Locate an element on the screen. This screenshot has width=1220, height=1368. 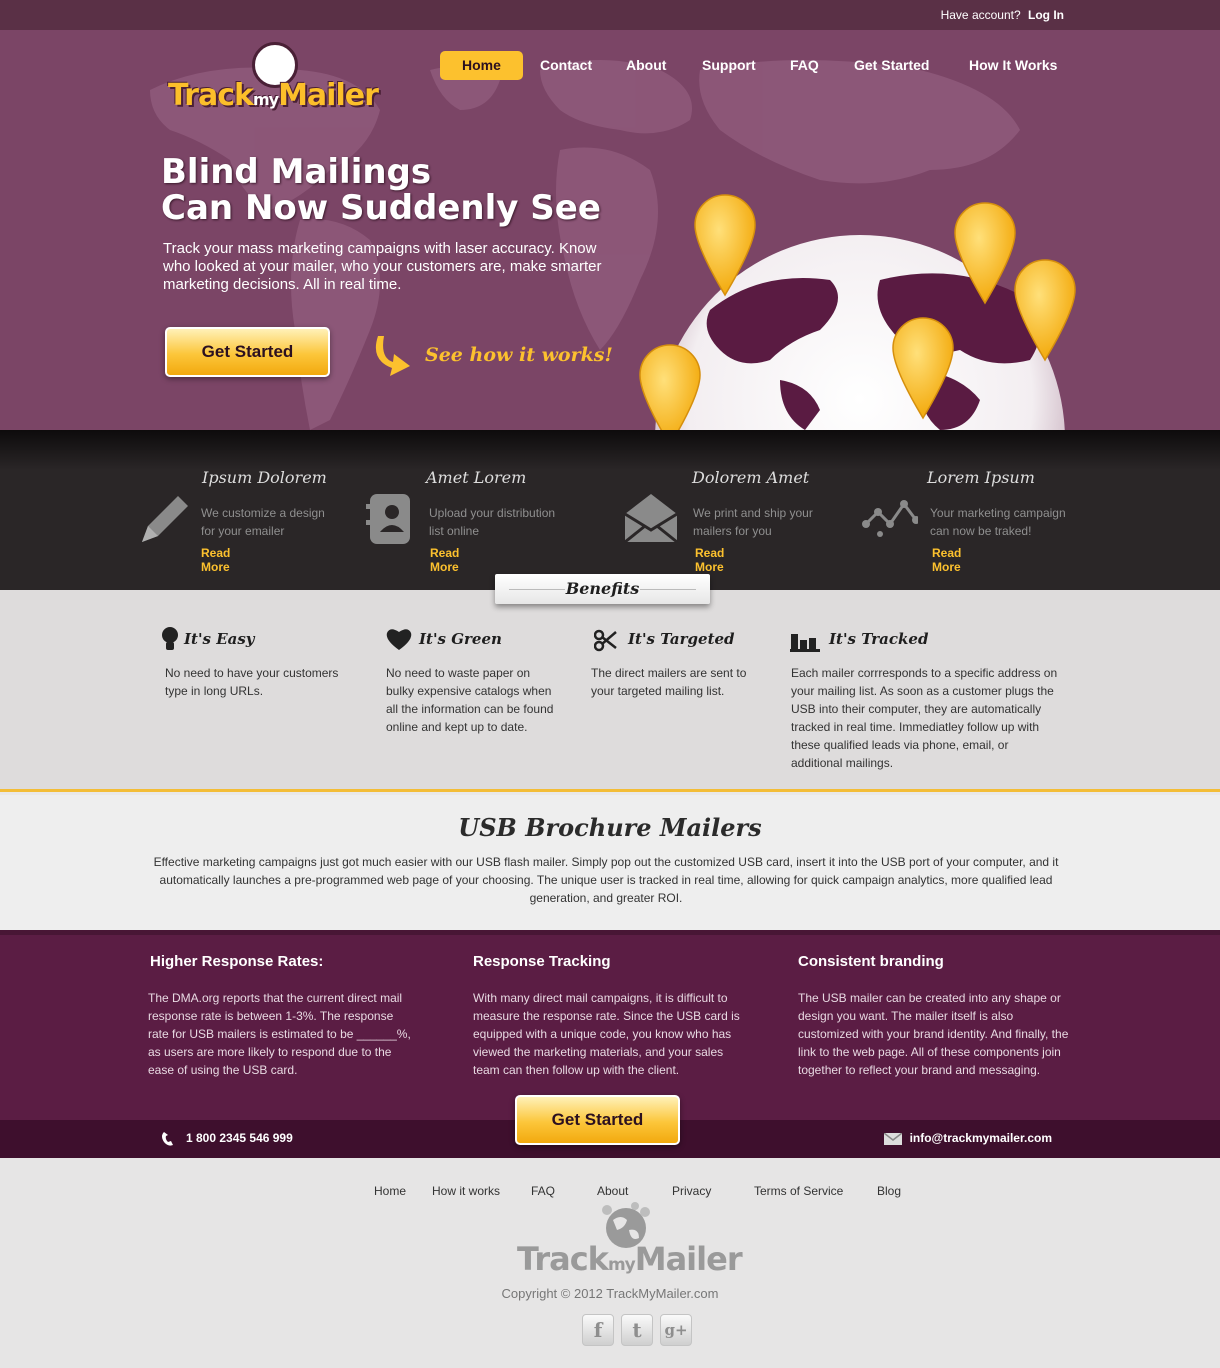
feature-title: Amet Lorem is located at coordinates (476, 477).